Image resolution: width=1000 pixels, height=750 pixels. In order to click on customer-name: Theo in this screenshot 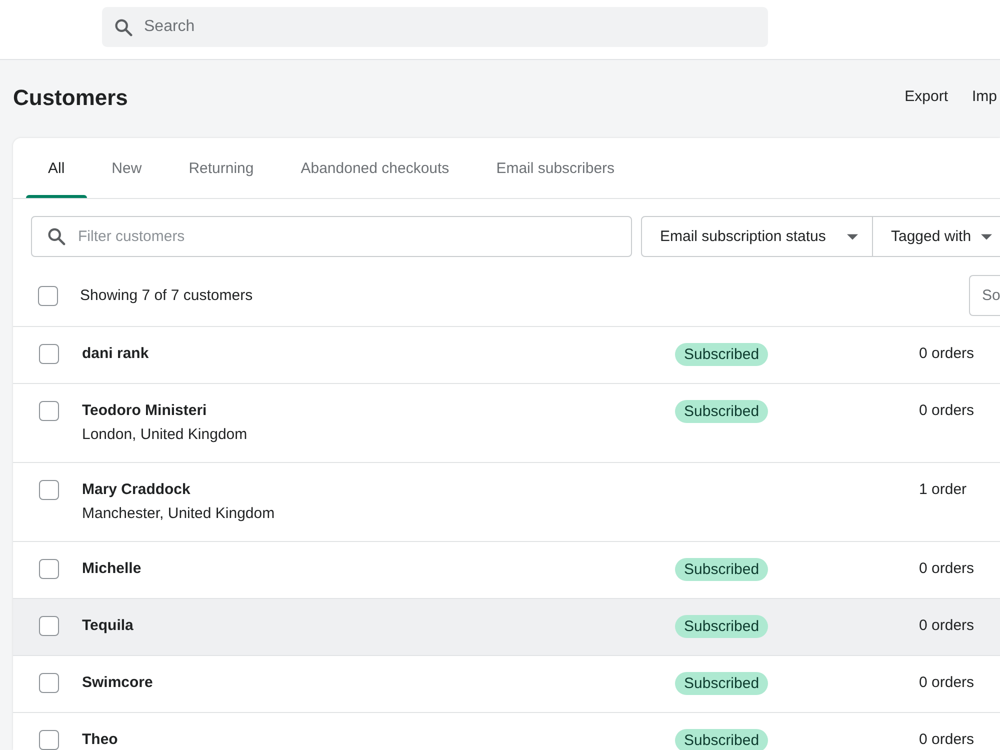, I will do `click(100, 740)`.